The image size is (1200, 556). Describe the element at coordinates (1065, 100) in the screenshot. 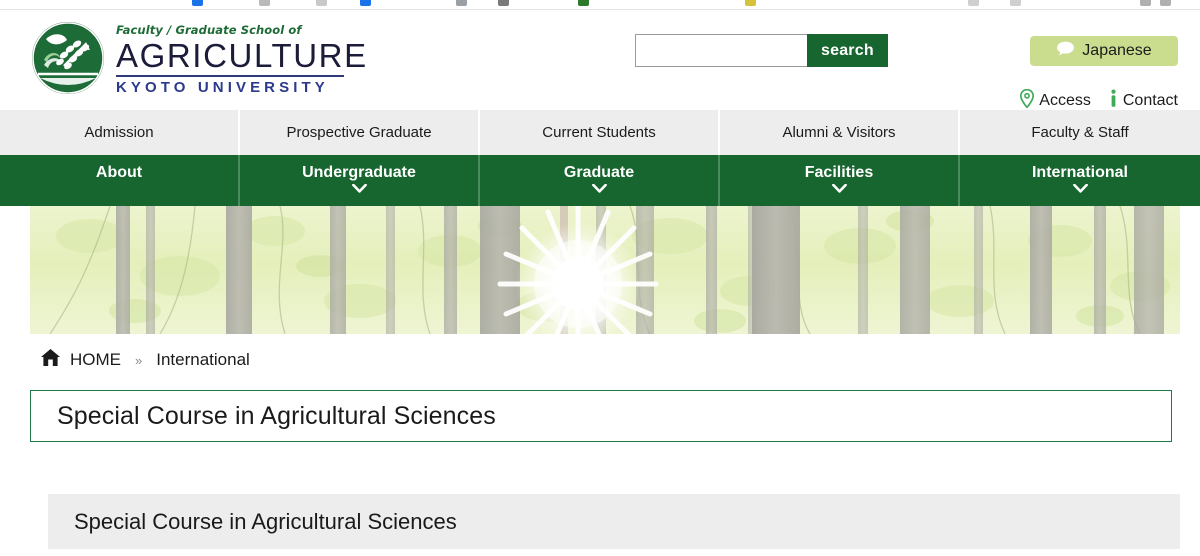

I see `access-link-label: Access` at that location.